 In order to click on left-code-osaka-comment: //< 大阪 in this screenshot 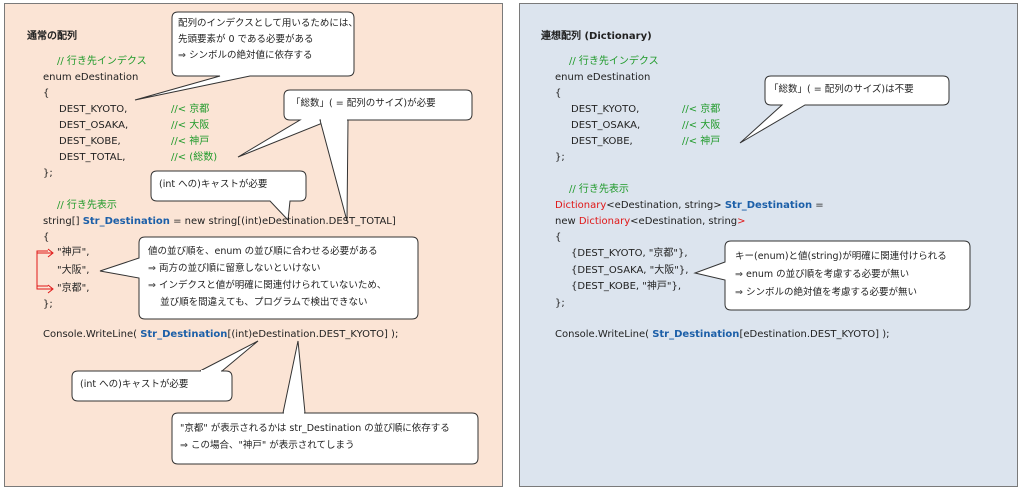, I will do `click(190, 125)`.